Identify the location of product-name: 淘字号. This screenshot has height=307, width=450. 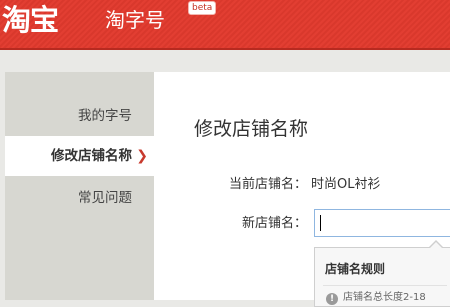
(135, 20).